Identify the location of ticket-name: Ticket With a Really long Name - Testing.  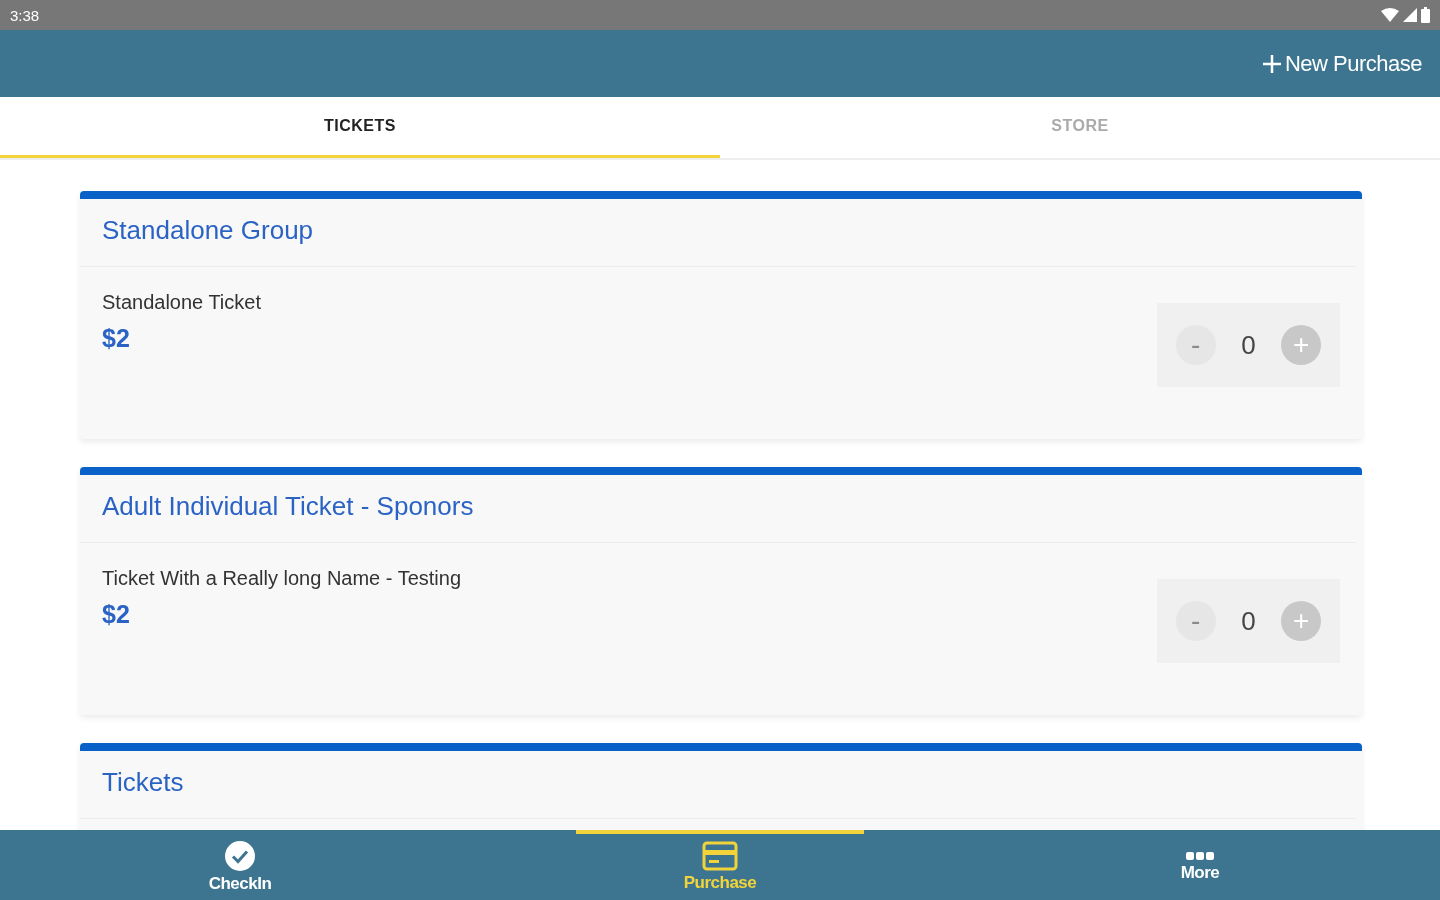
(282, 578).